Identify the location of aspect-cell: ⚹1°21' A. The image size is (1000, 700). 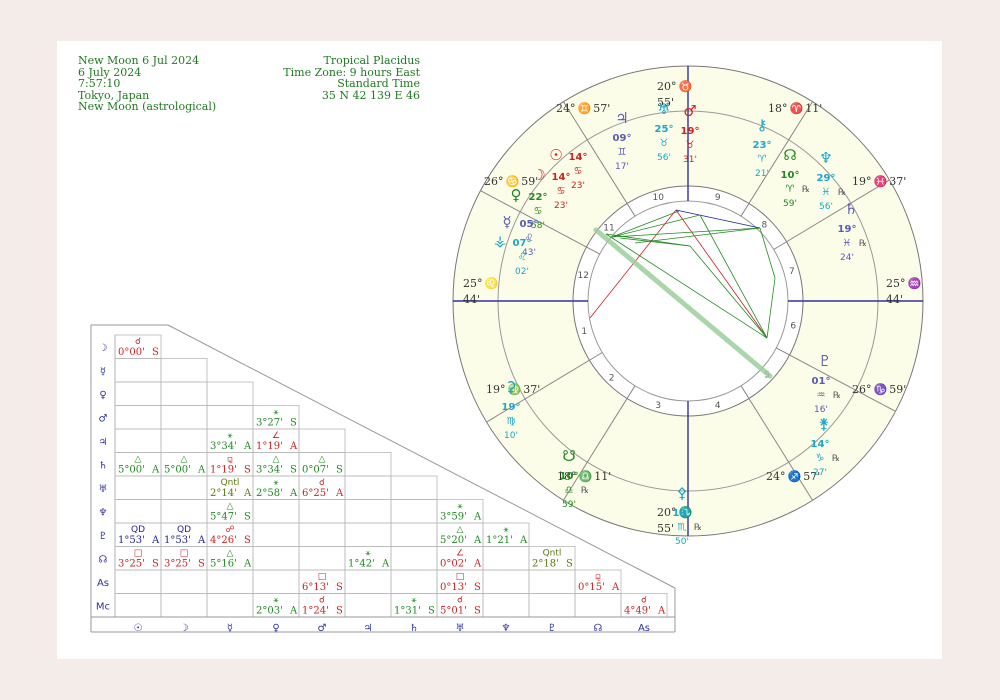
(507, 535).